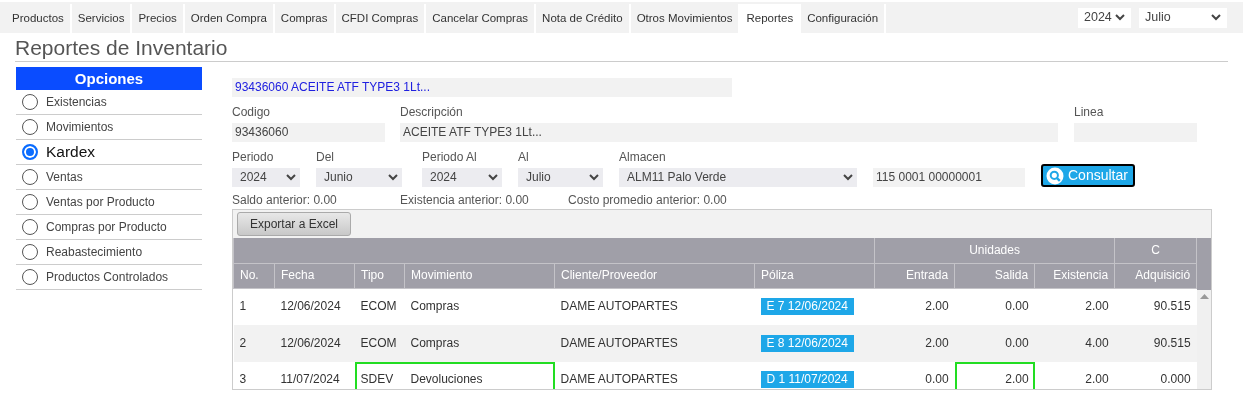  What do you see at coordinates (285, 200) in the screenshot?
I see `summary-text: Saldo anterior: 0.00` at bounding box center [285, 200].